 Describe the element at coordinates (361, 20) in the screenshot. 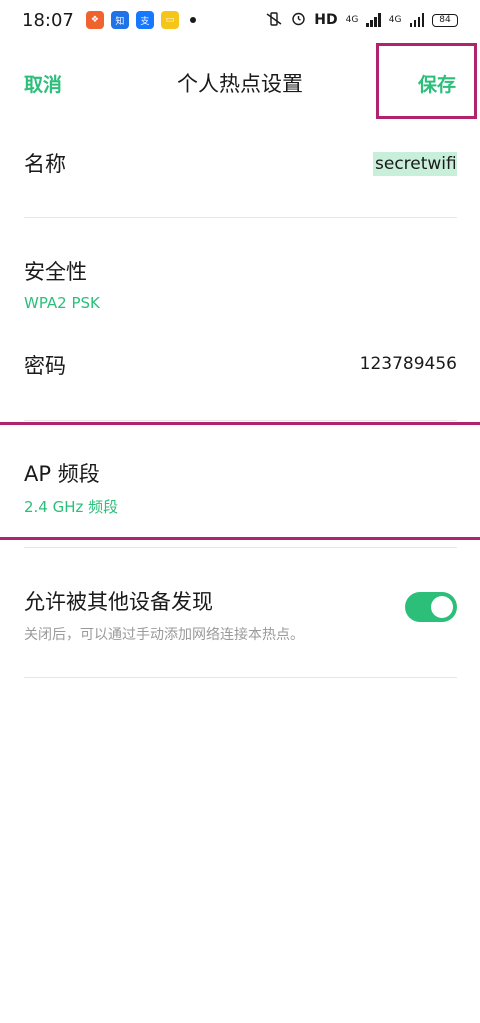

I see `status-indicators: HD 4G 4G 84` at that location.